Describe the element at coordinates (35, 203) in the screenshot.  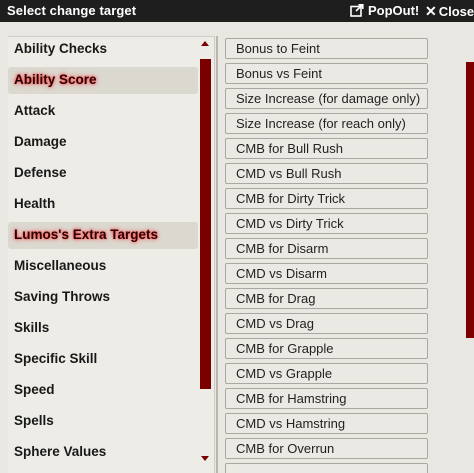
I see `category-item-label: Health` at that location.